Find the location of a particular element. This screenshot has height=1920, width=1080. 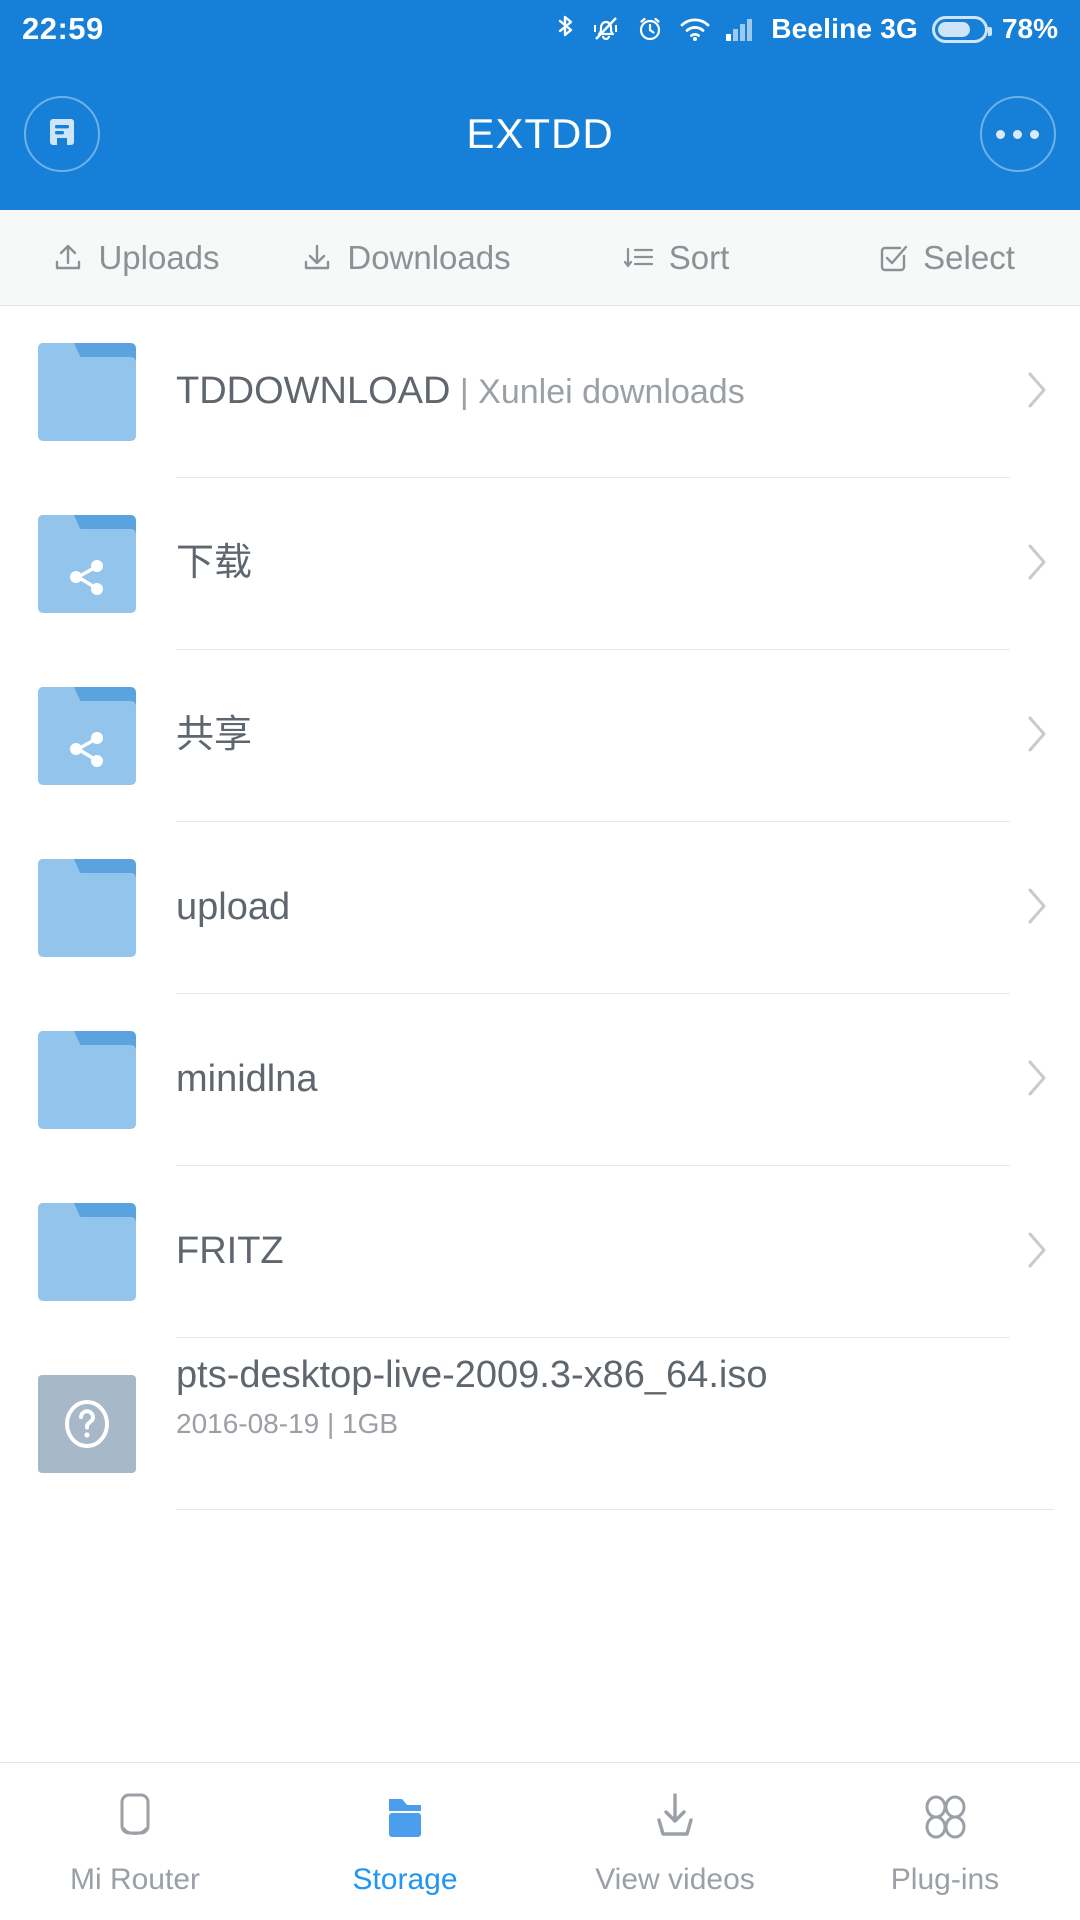

upload-icon is located at coordinates (68, 258).